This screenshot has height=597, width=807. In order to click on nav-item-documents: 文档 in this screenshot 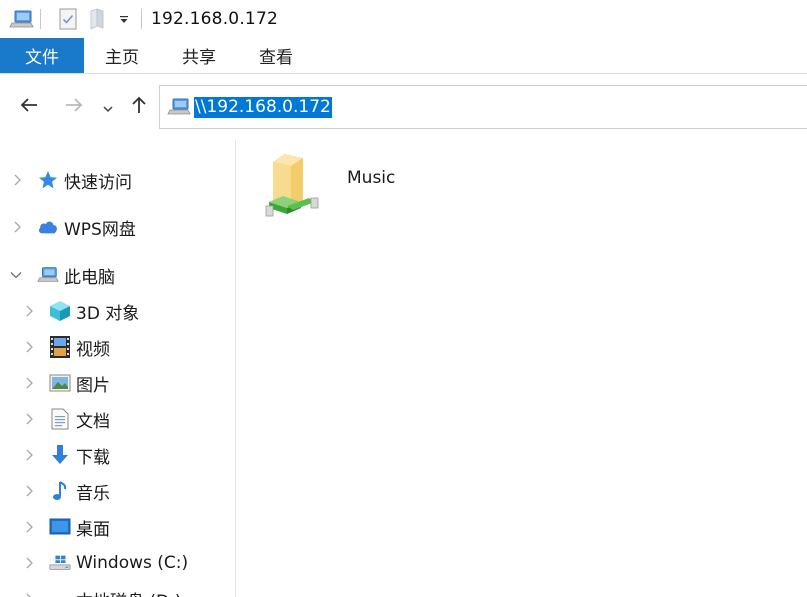, I will do `click(55, 419)`.